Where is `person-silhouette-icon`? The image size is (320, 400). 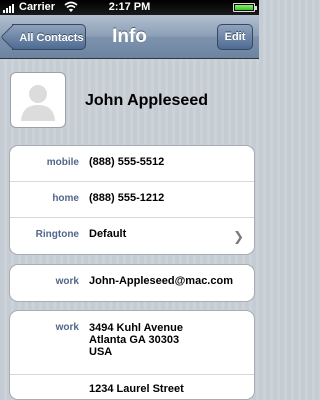
person-silhouette-icon is located at coordinates (38, 103).